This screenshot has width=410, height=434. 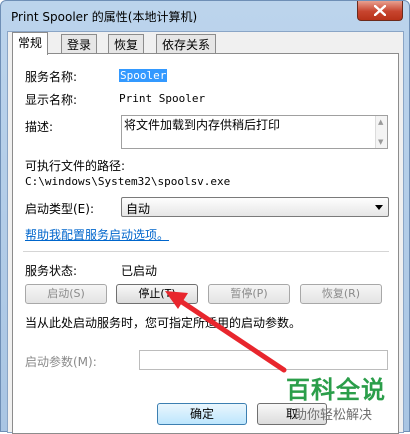 I want to click on watermark-tagline: 助你轻松解决, so click(x=333, y=415).